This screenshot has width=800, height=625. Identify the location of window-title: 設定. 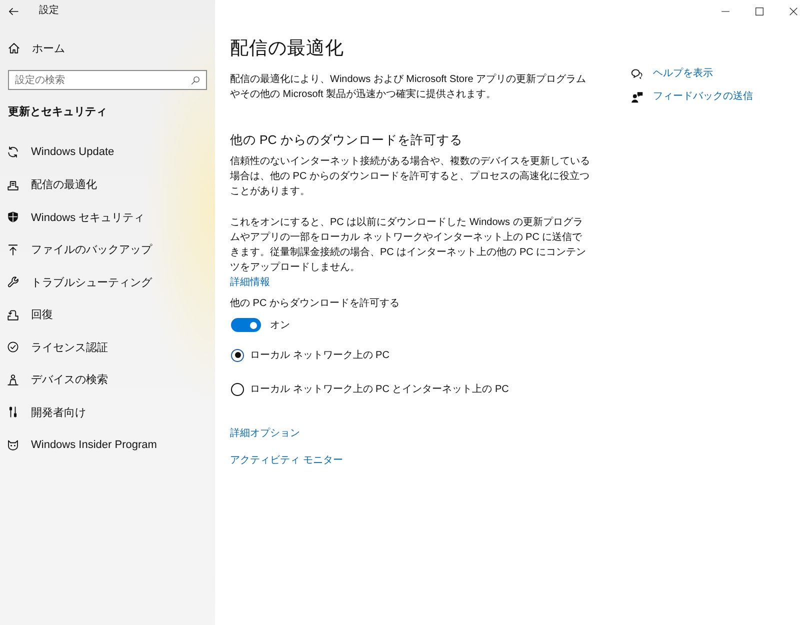
(49, 11).